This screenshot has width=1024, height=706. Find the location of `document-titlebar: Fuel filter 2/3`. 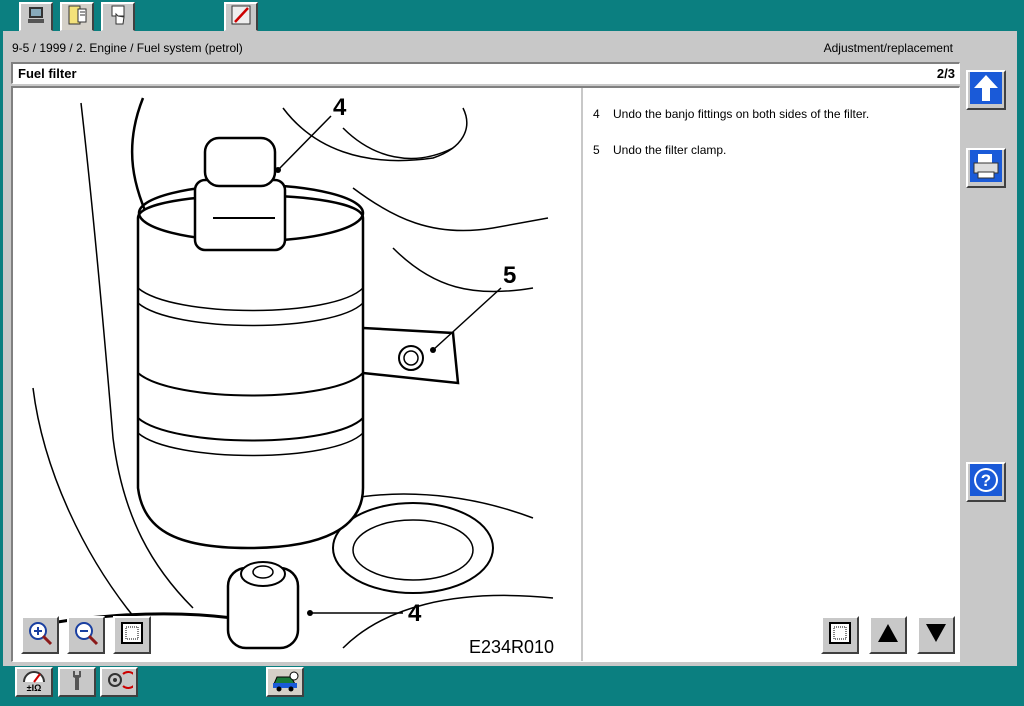

document-titlebar: Fuel filter 2/3 is located at coordinates (485, 73).